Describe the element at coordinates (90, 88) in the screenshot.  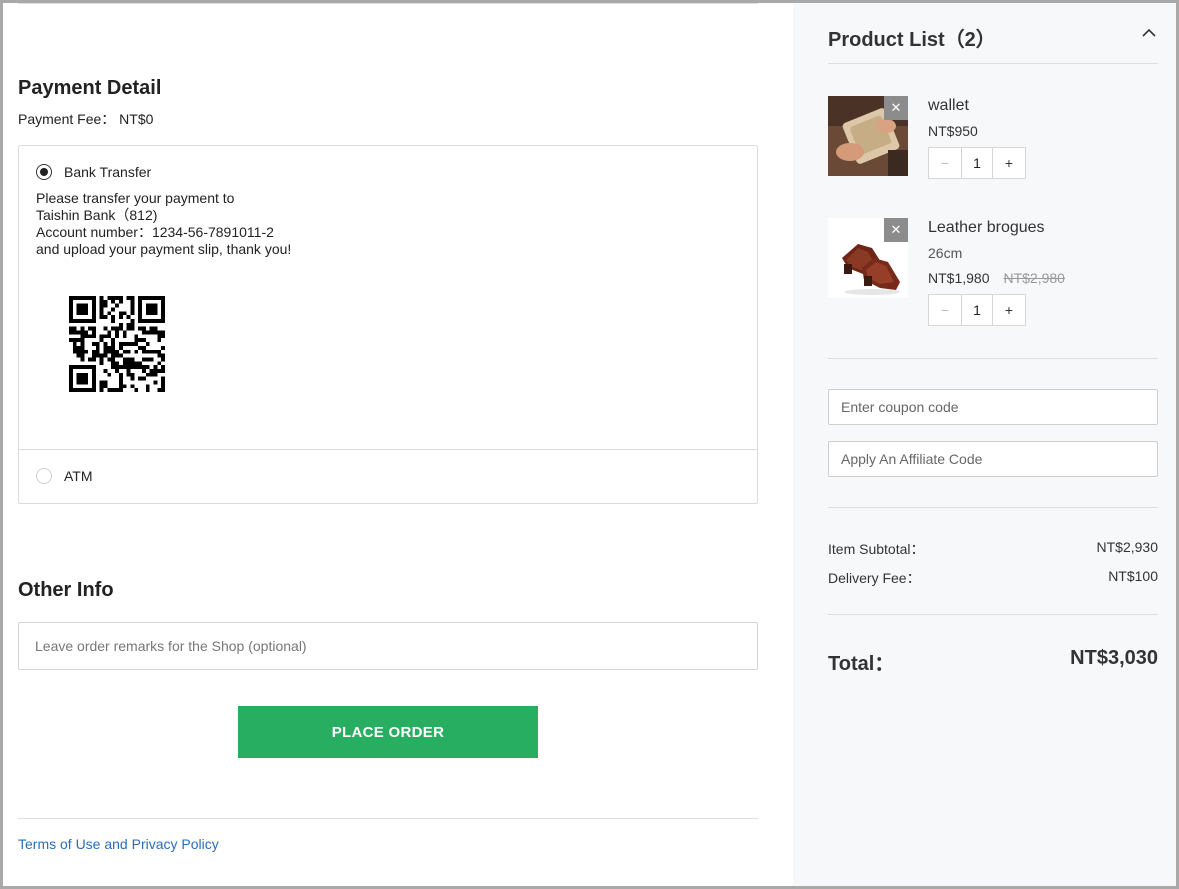
I see `payment-detail-heading: Payment Detail` at that location.